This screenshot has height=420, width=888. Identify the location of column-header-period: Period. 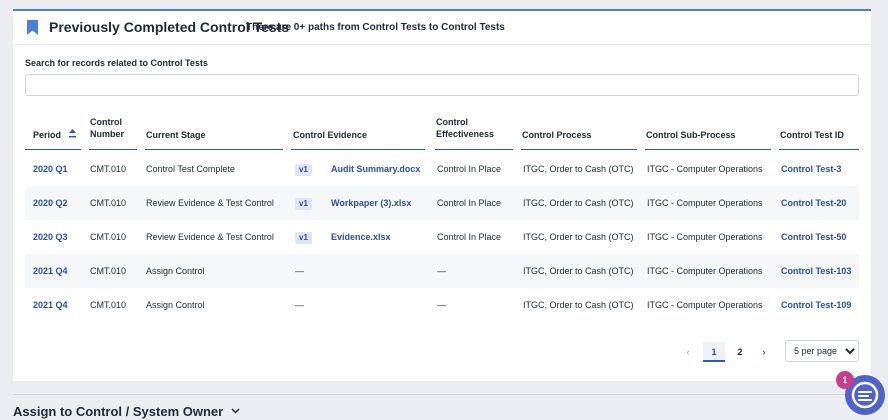
(54, 135).